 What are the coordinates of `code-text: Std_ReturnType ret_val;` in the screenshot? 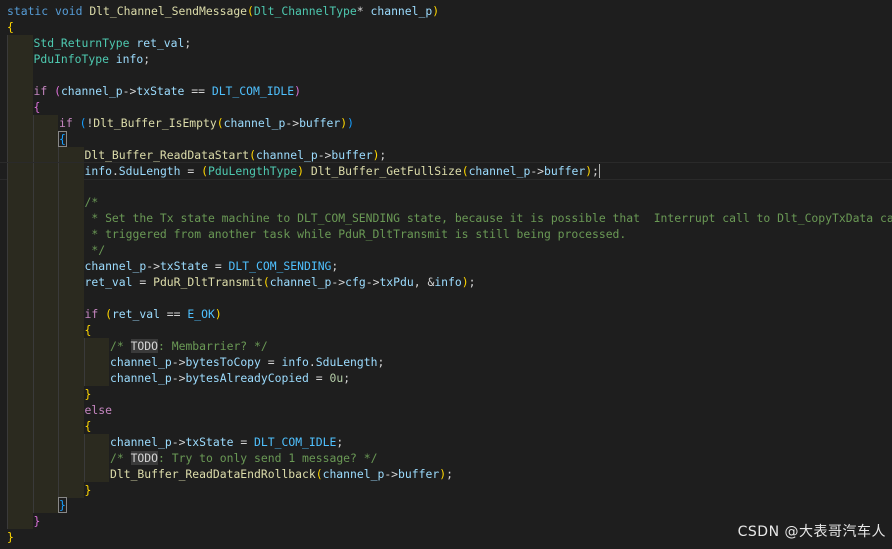 It's located at (113, 43).